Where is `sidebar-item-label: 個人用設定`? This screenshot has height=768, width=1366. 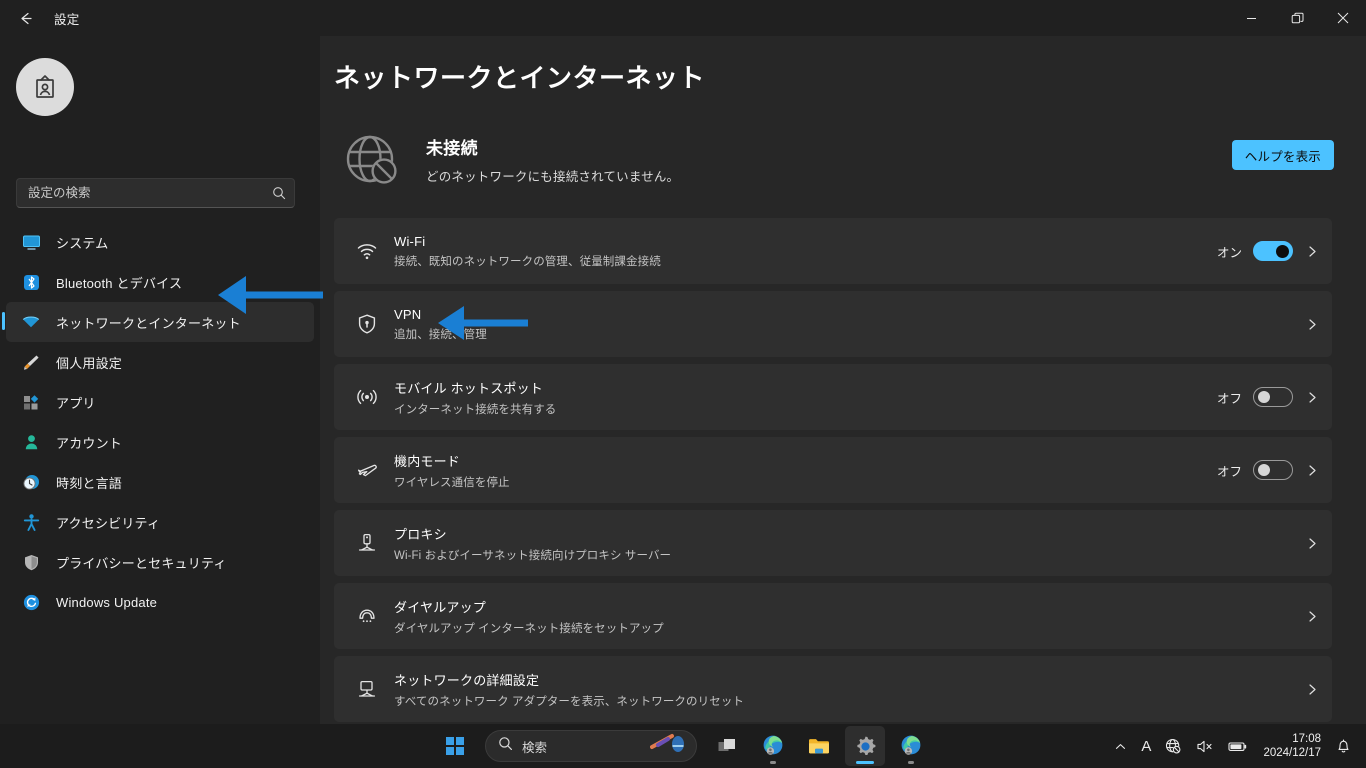 sidebar-item-label: 個人用設定 is located at coordinates (89, 363).